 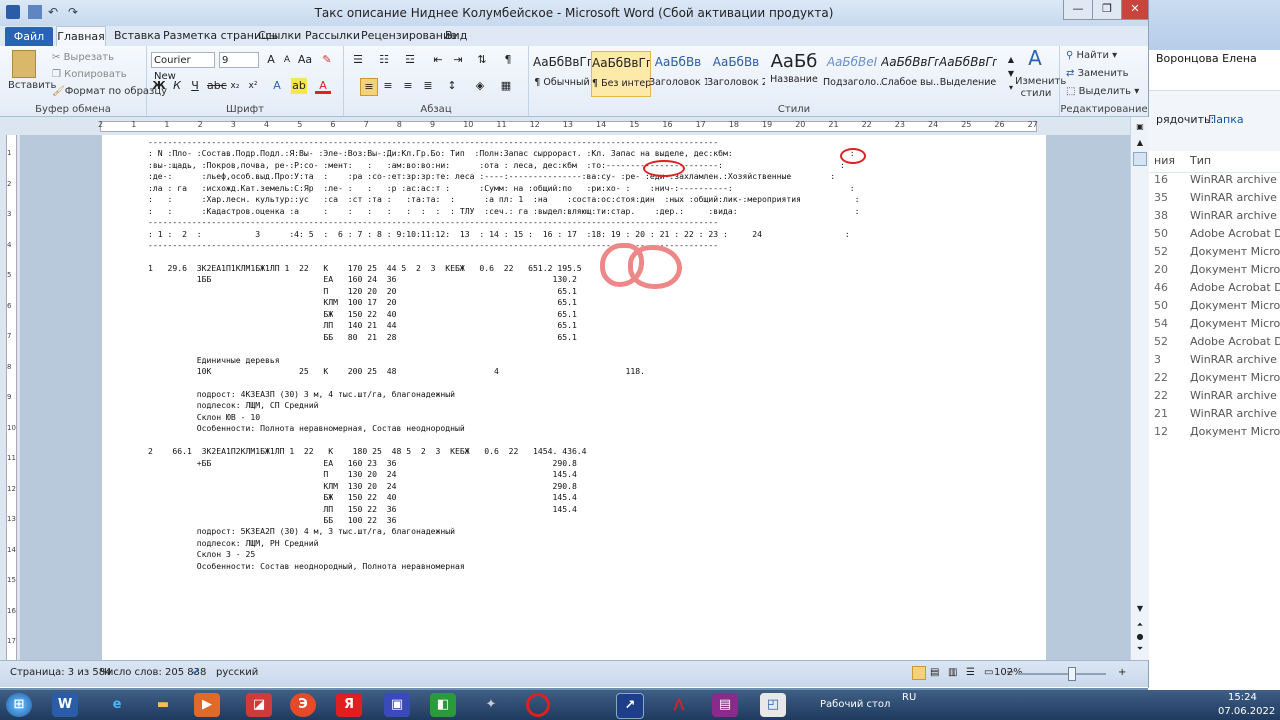 I want to click on taskbar-media-icon: ▶, so click(x=207, y=705).